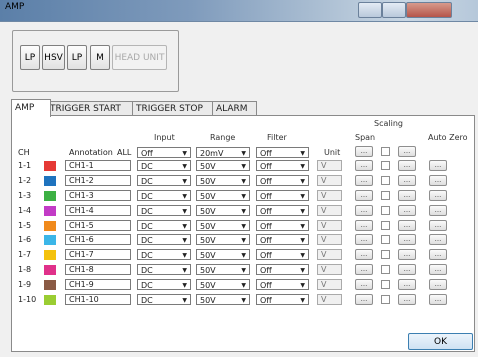 This screenshot has height=357, width=478. Describe the element at coordinates (234, 108) in the screenshot. I see `tab-alarm: ALARM` at that location.